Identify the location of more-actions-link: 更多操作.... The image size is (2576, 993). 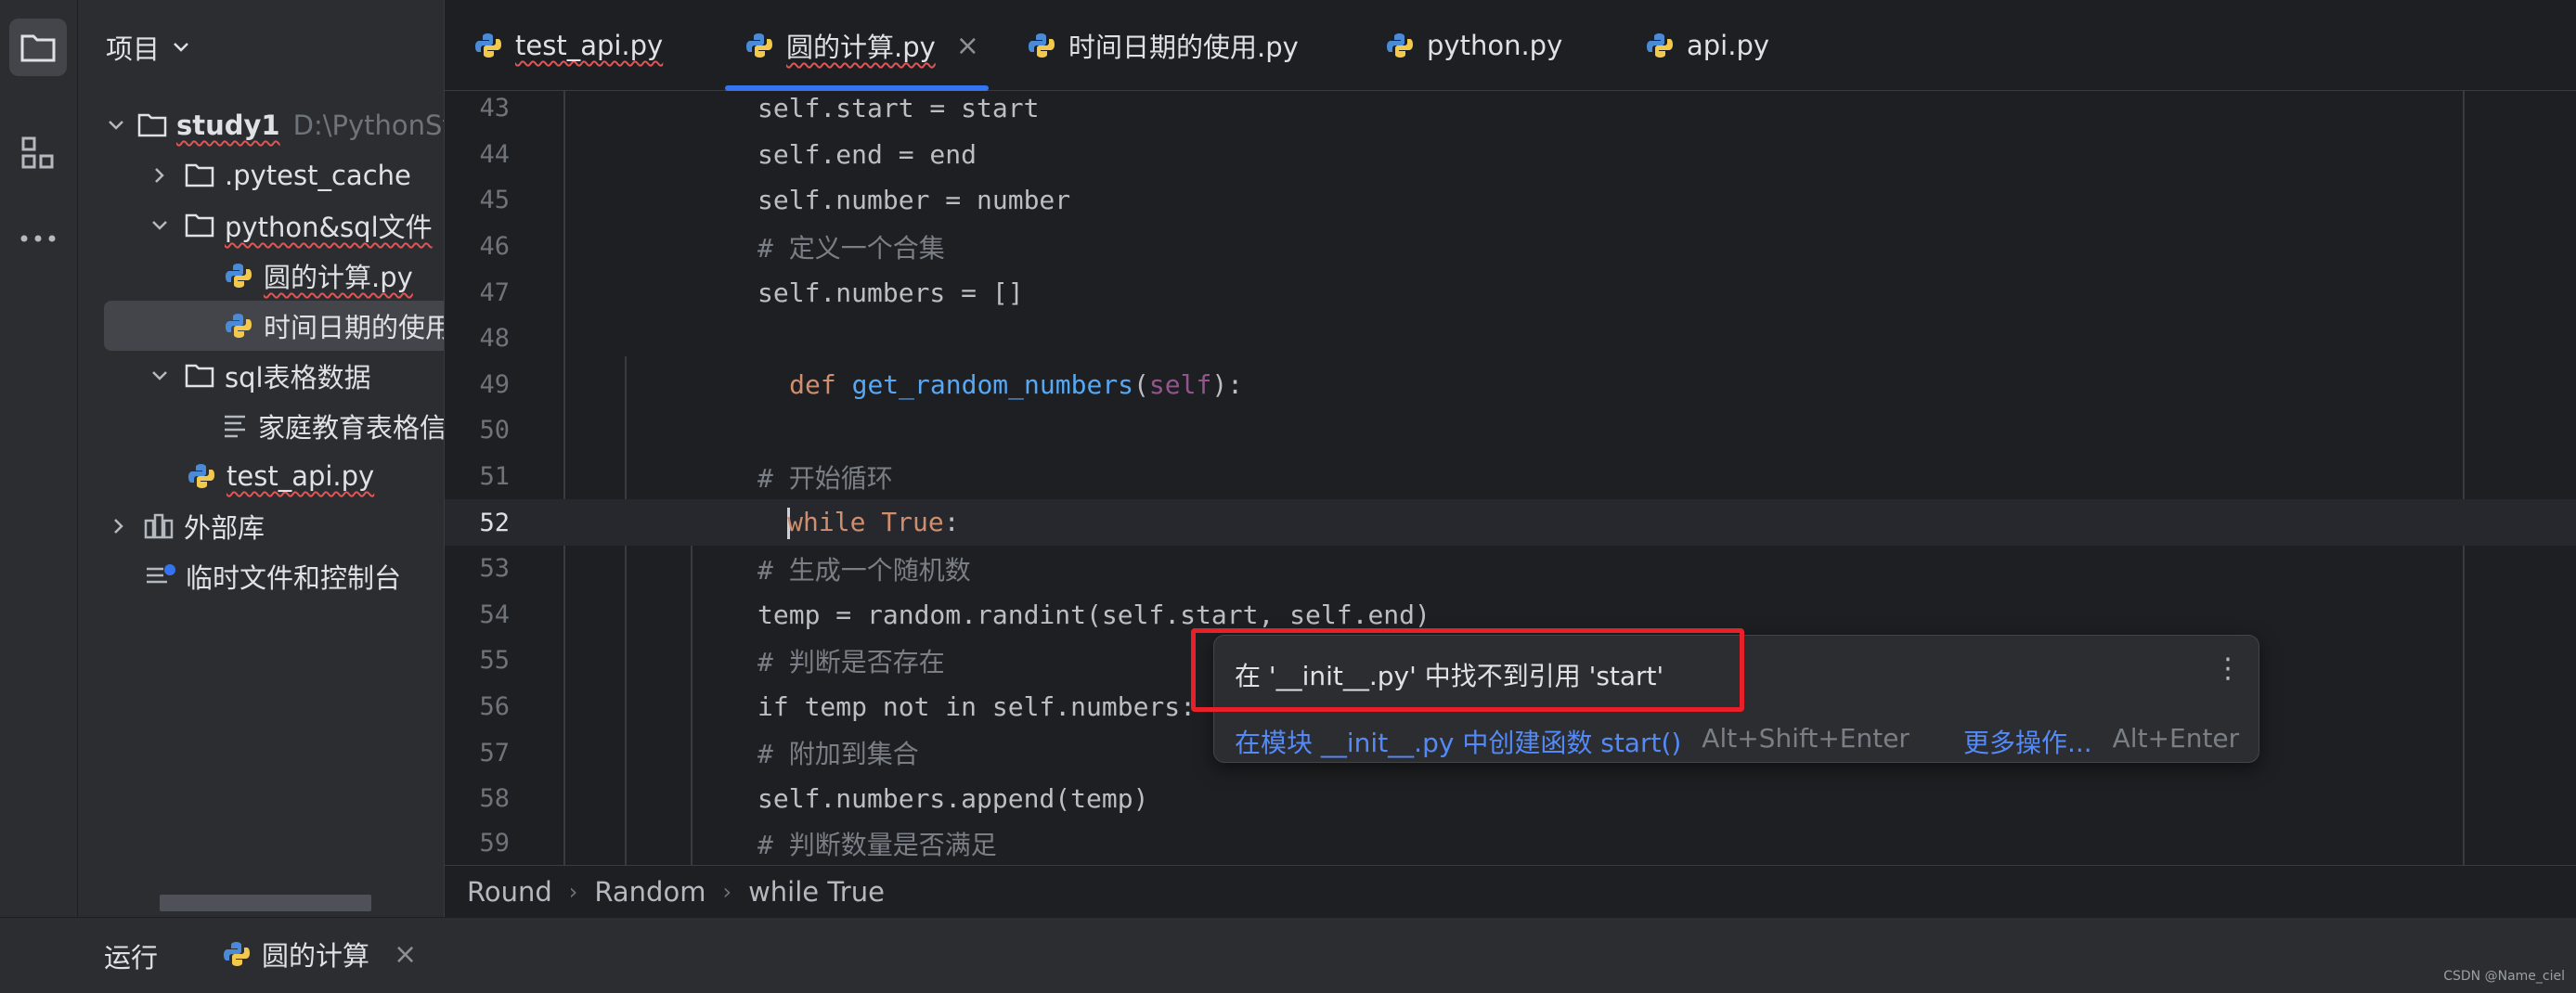
(2027, 741).